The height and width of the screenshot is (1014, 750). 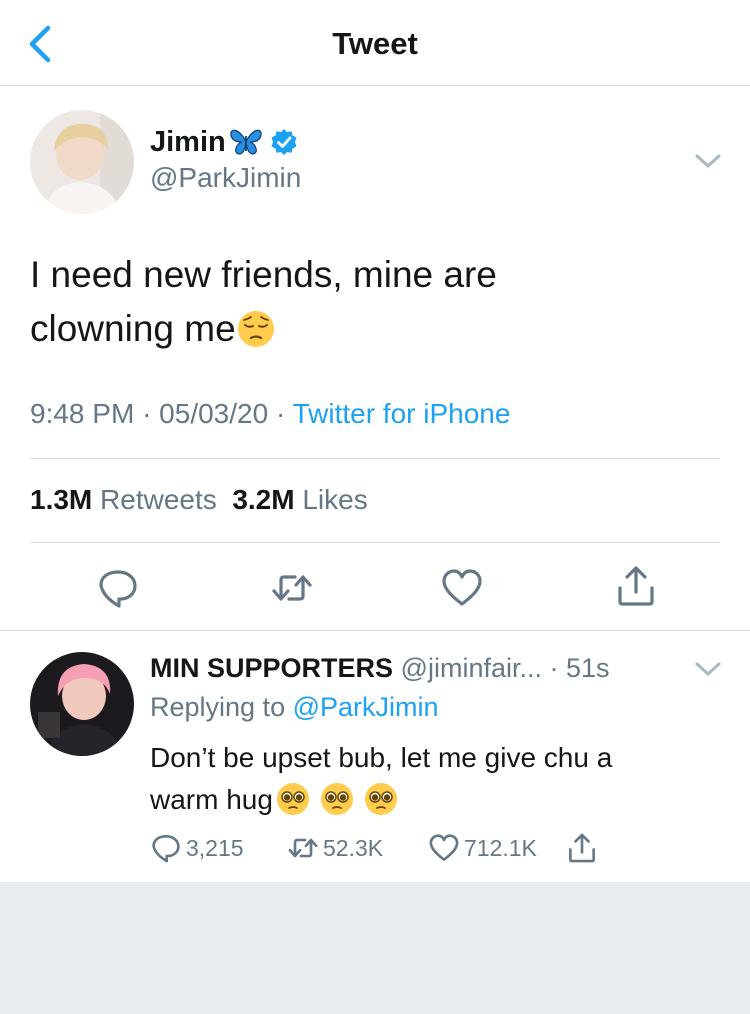 I want to click on pensive-face-emoji, so click(x=255, y=329).